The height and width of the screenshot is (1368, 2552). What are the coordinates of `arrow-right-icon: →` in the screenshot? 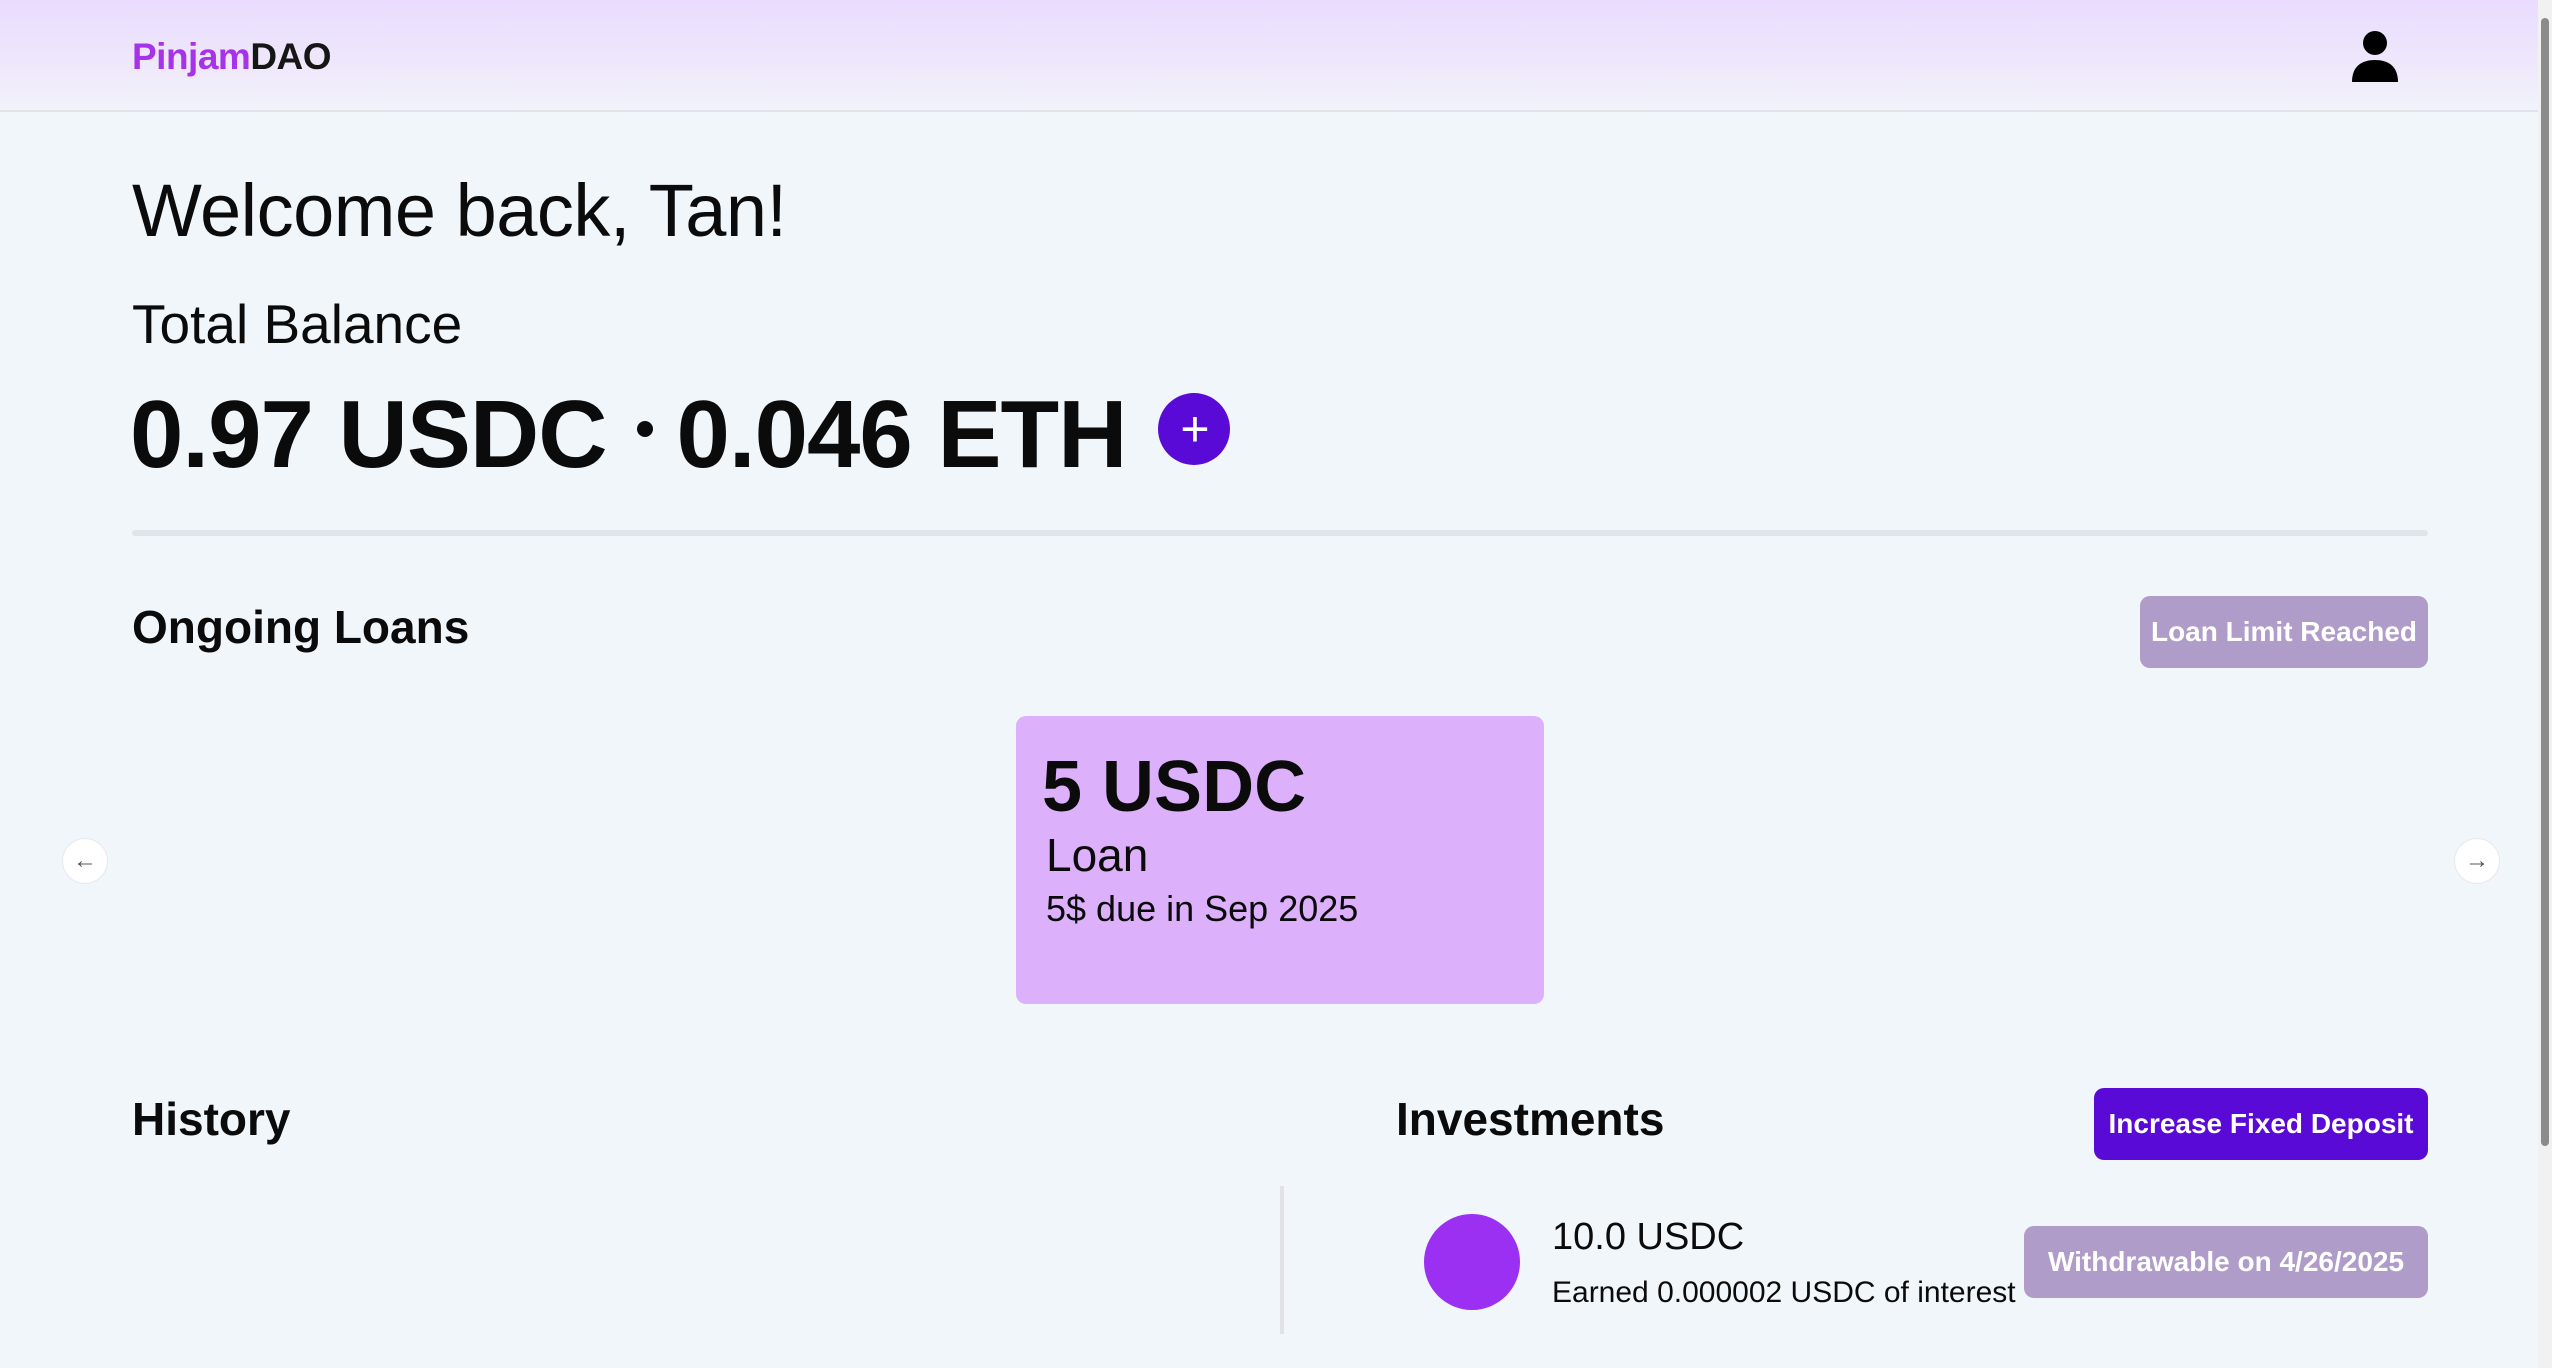 It's located at (2477, 860).